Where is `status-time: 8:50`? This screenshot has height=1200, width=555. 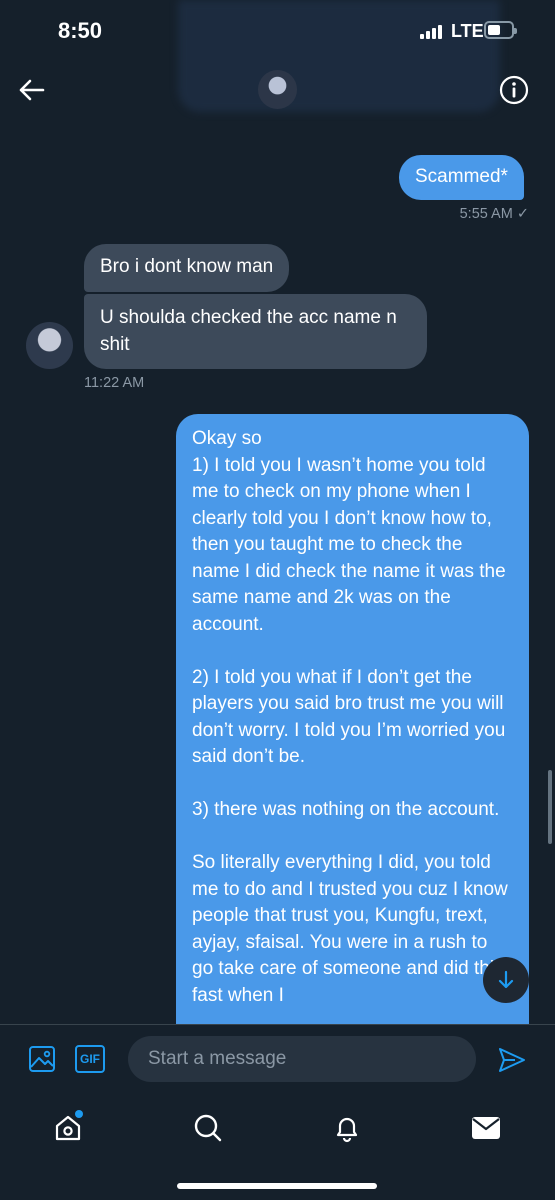 status-time: 8:50 is located at coordinates (80, 30).